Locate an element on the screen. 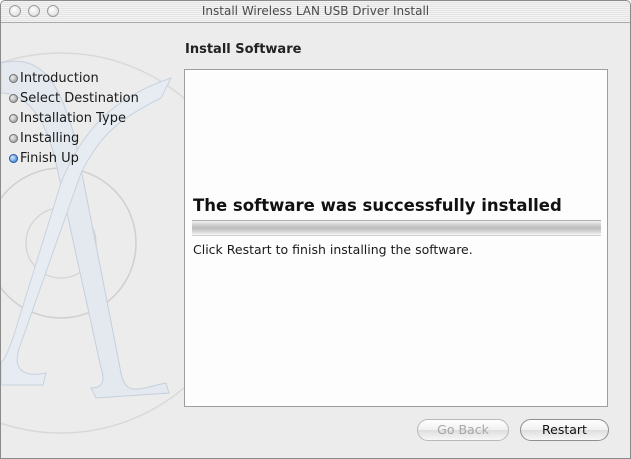 This screenshot has height=459, width=631. step-installing: Installing is located at coordinates (74, 138).